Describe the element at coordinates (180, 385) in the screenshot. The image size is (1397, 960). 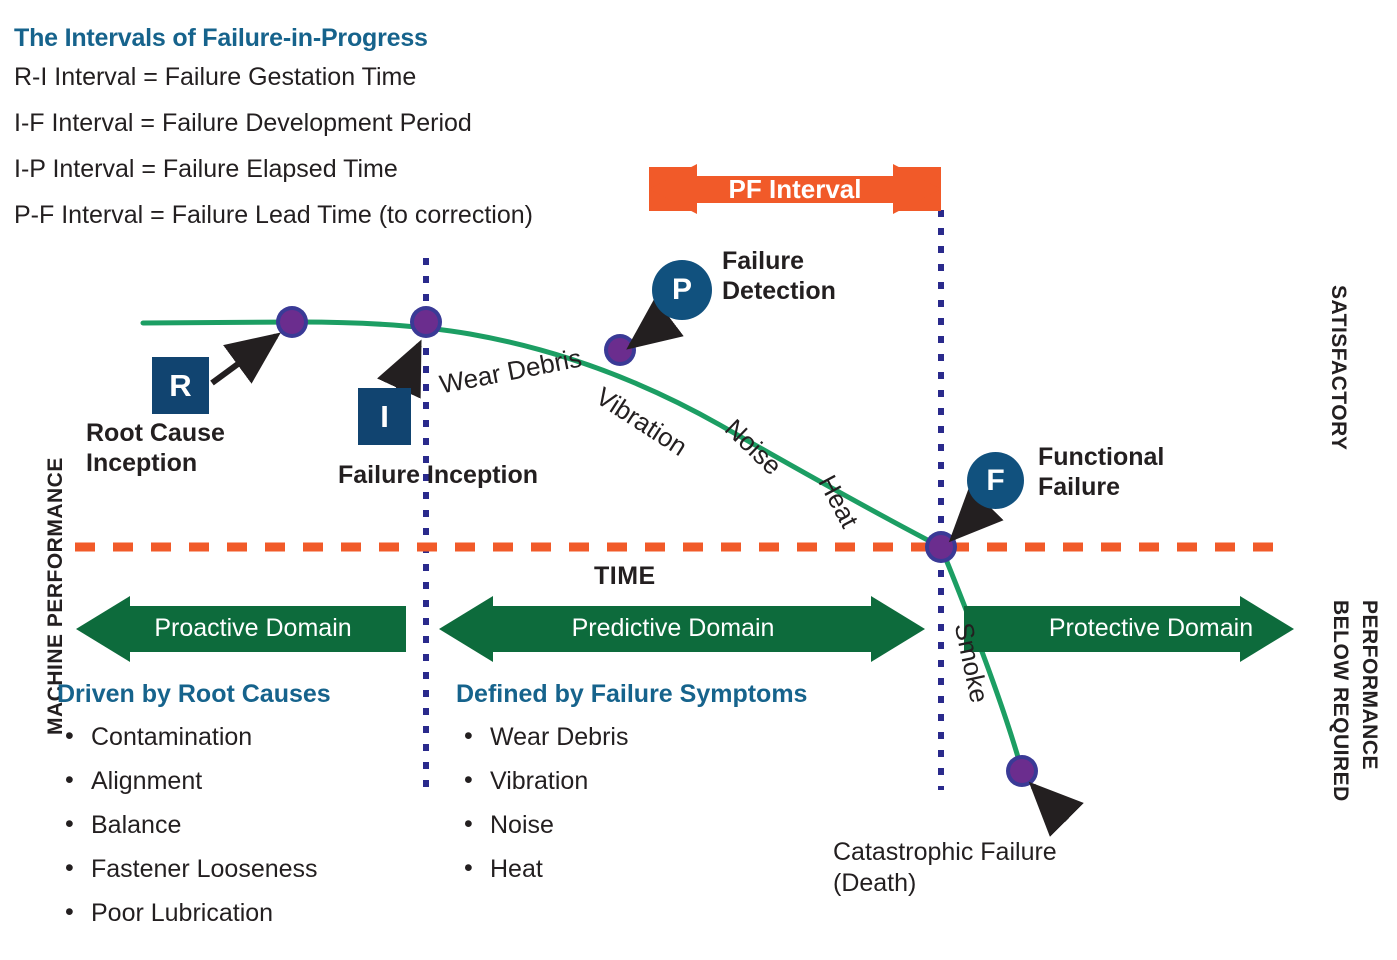
I see `marker-badge-r: R` at that location.